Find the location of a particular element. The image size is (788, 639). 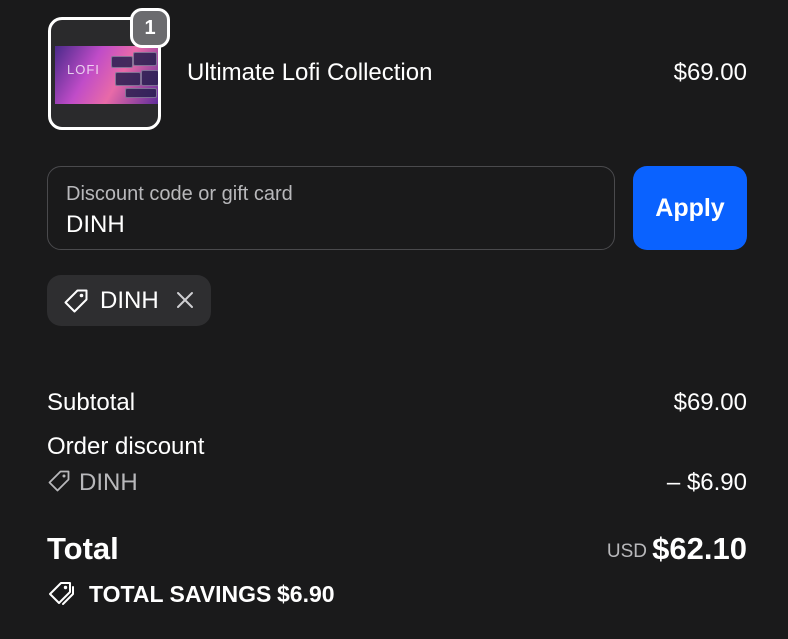

product-price: $69.00 is located at coordinates (710, 72).